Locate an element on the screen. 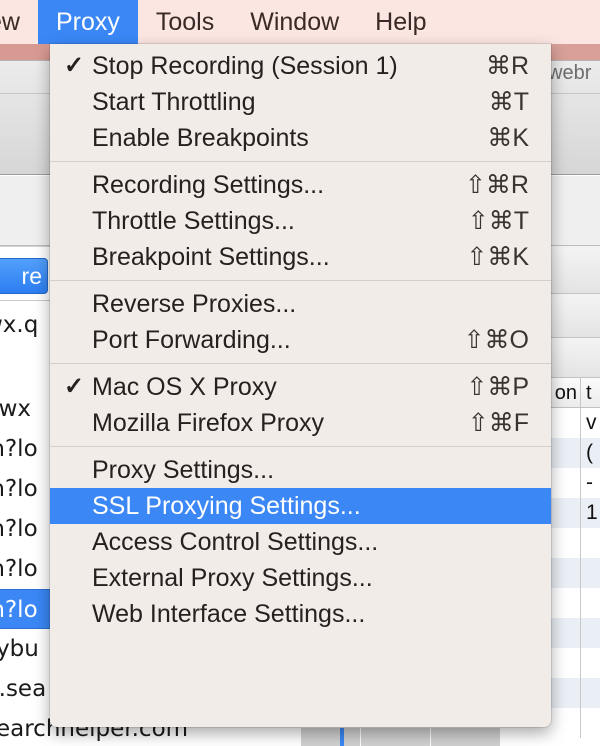 The width and height of the screenshot is (600, 746). table-header-row: on t is located at coordinates (574, 393).